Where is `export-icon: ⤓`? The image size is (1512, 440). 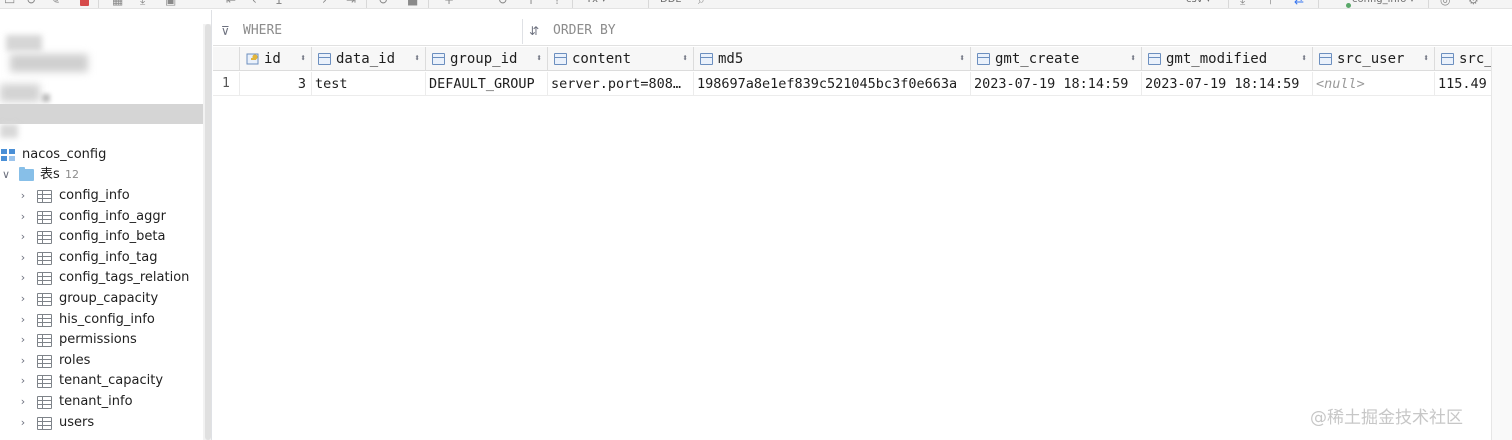 export-icon: ⤓ is located at coordinates (1242, 3).